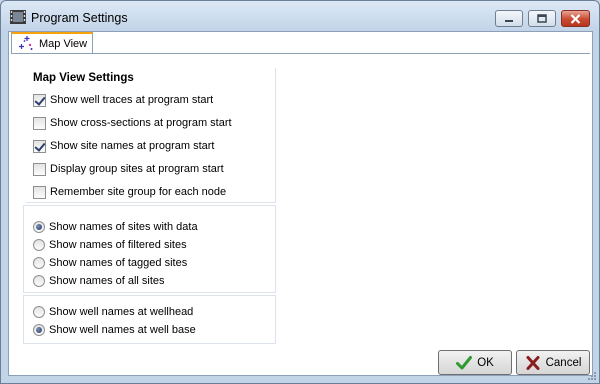 This screenshot has height=384, width=600. What do you see at coordinates (591, 375) in the screenshot?
I see `resize-grip-icon` at bounding box center [591, 375].